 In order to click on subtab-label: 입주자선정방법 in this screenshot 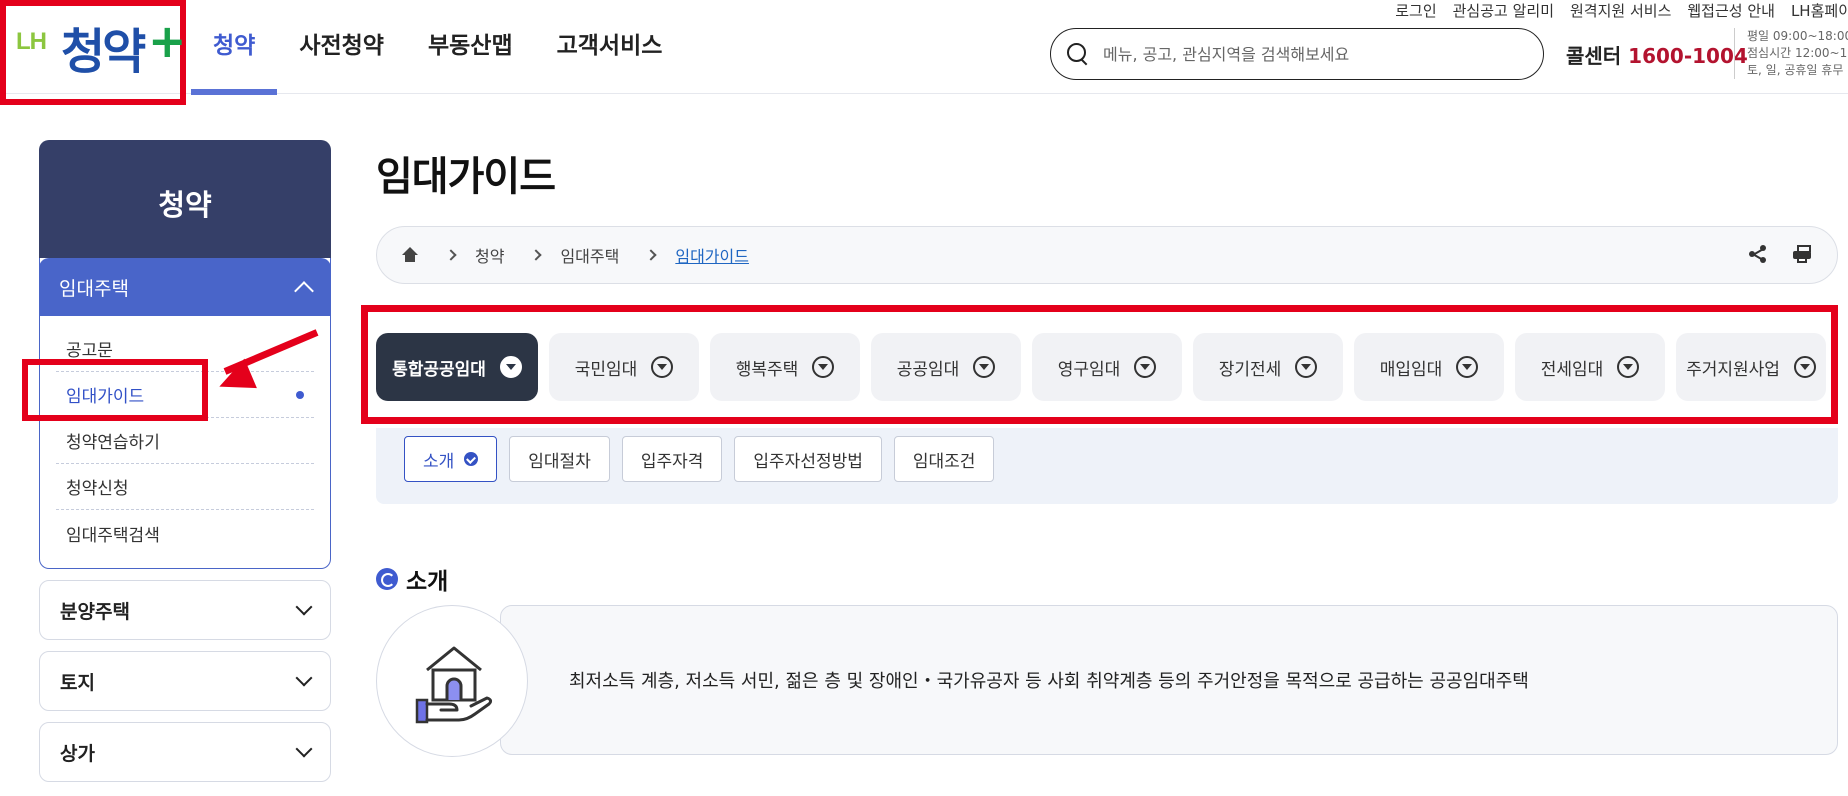, I will do `click(808, 461)`.